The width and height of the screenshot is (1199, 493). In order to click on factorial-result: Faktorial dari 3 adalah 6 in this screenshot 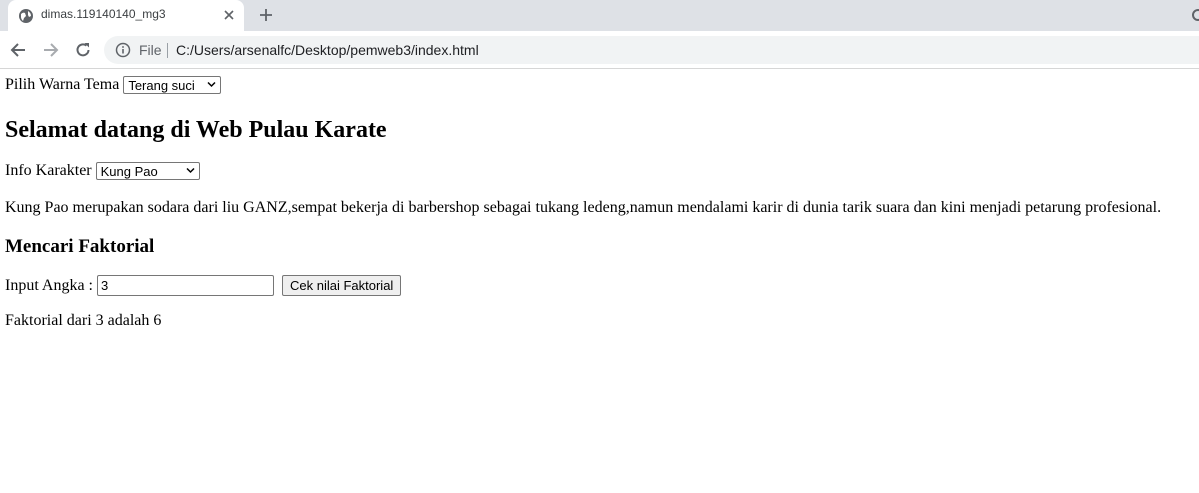, I will do `click(83, 320)`.